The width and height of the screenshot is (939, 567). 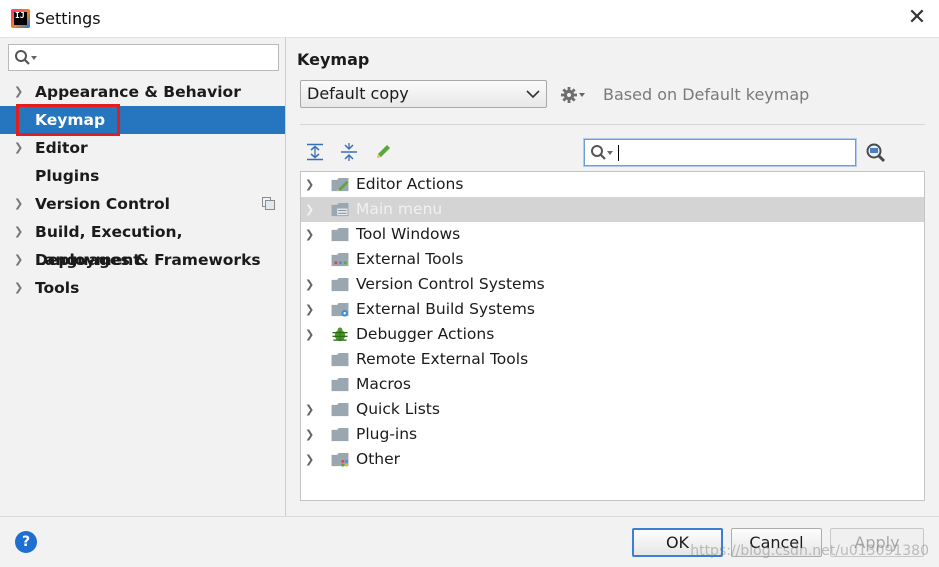 I want to click on sidebar-item-appearance-behavior: ❯ Appearance & Behavior, so click(x=142, y=92).